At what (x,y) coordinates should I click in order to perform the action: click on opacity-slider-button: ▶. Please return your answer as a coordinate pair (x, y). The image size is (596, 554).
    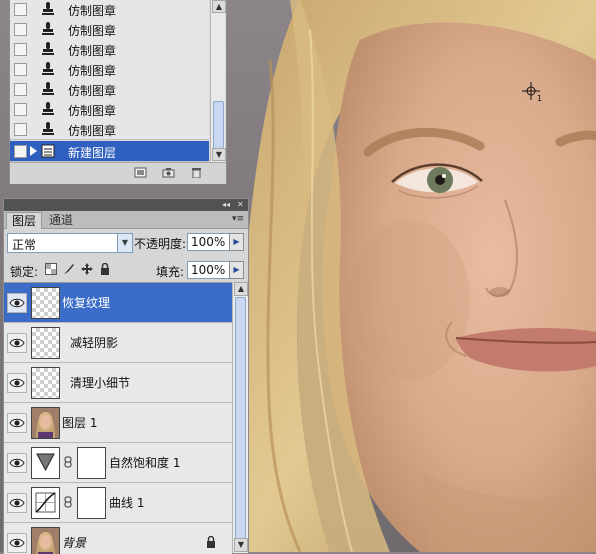
    Looking at the image, I should click on (236, 242).